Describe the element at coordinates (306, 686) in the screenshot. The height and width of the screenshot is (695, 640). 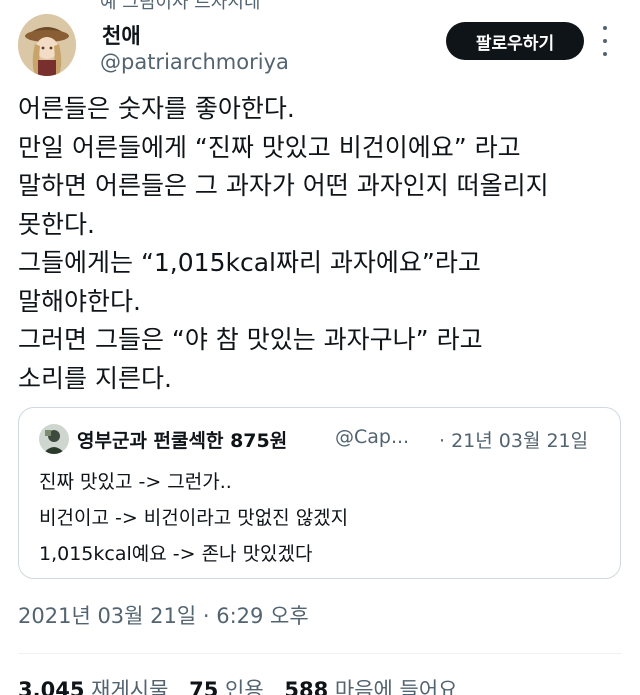
I see `like-count: 588` at that location.